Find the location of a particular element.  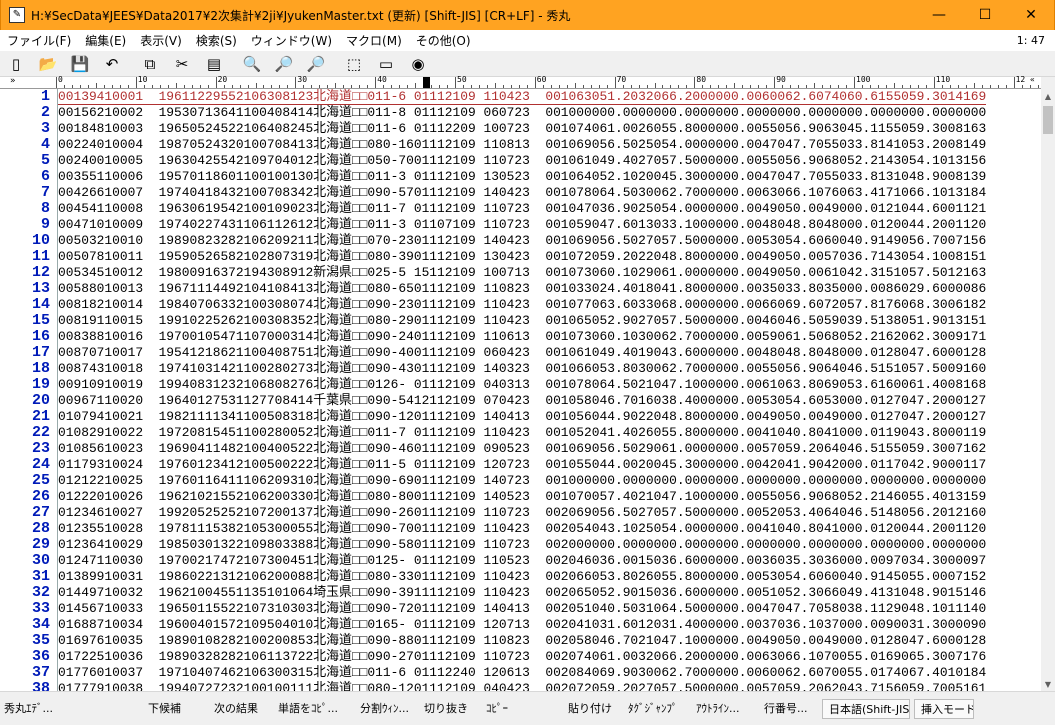

encoding-indicator: 日本語(Shift-JIS) is located at coordinates (866, 708).